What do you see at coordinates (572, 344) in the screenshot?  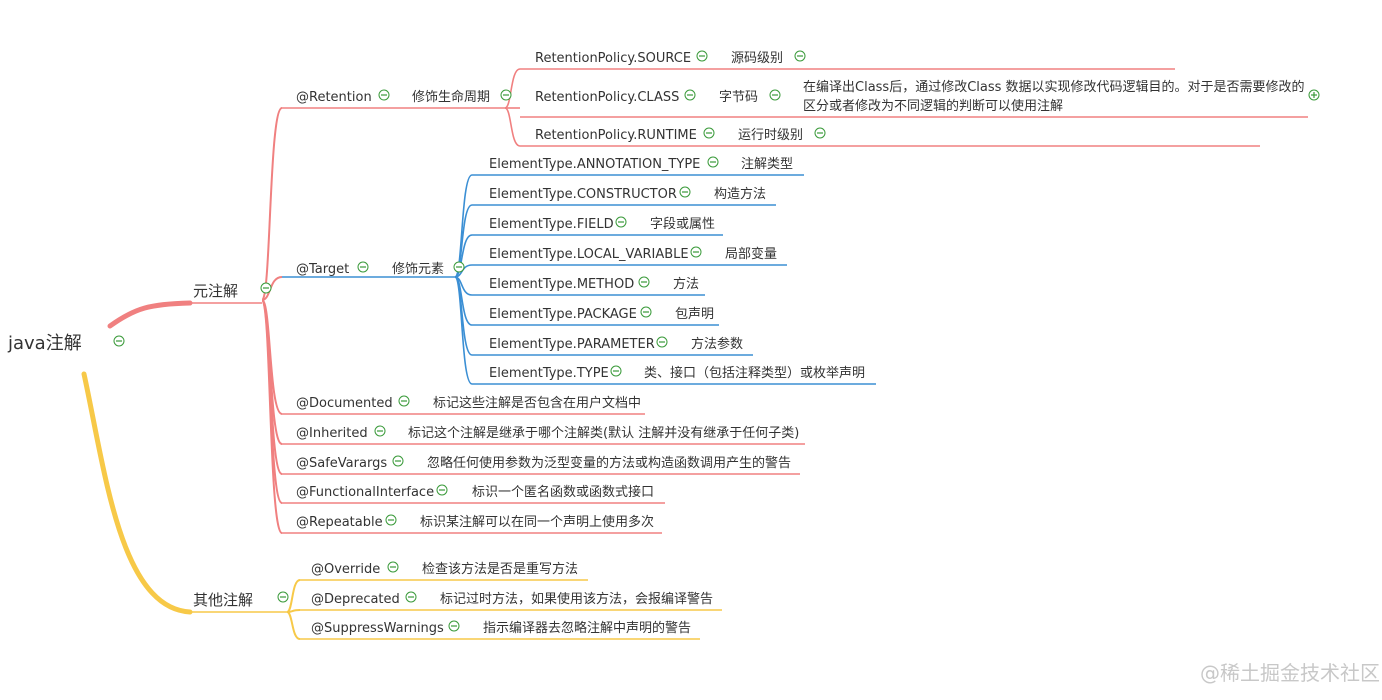 I see `node-element-type: ElementType.PARAMETER` at bounding box center [572, 344].